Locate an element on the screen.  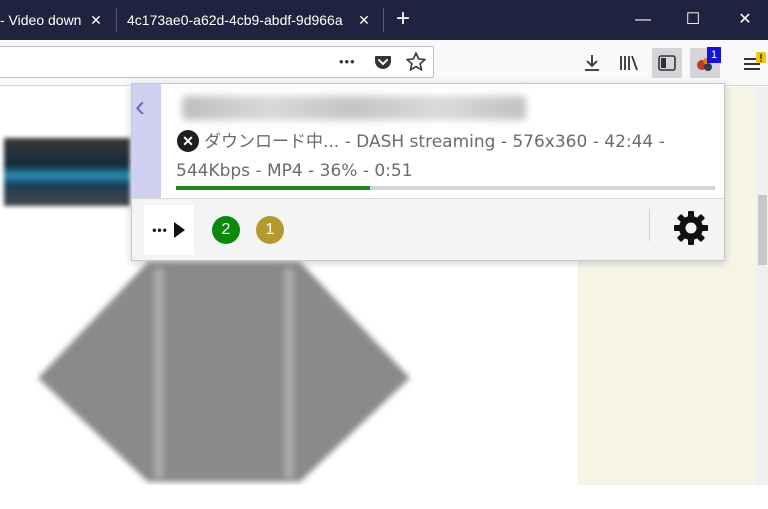
download-status-line2: 544Kbps - MP4 - 36% - 0:51 is located at coordinates (294, 171).